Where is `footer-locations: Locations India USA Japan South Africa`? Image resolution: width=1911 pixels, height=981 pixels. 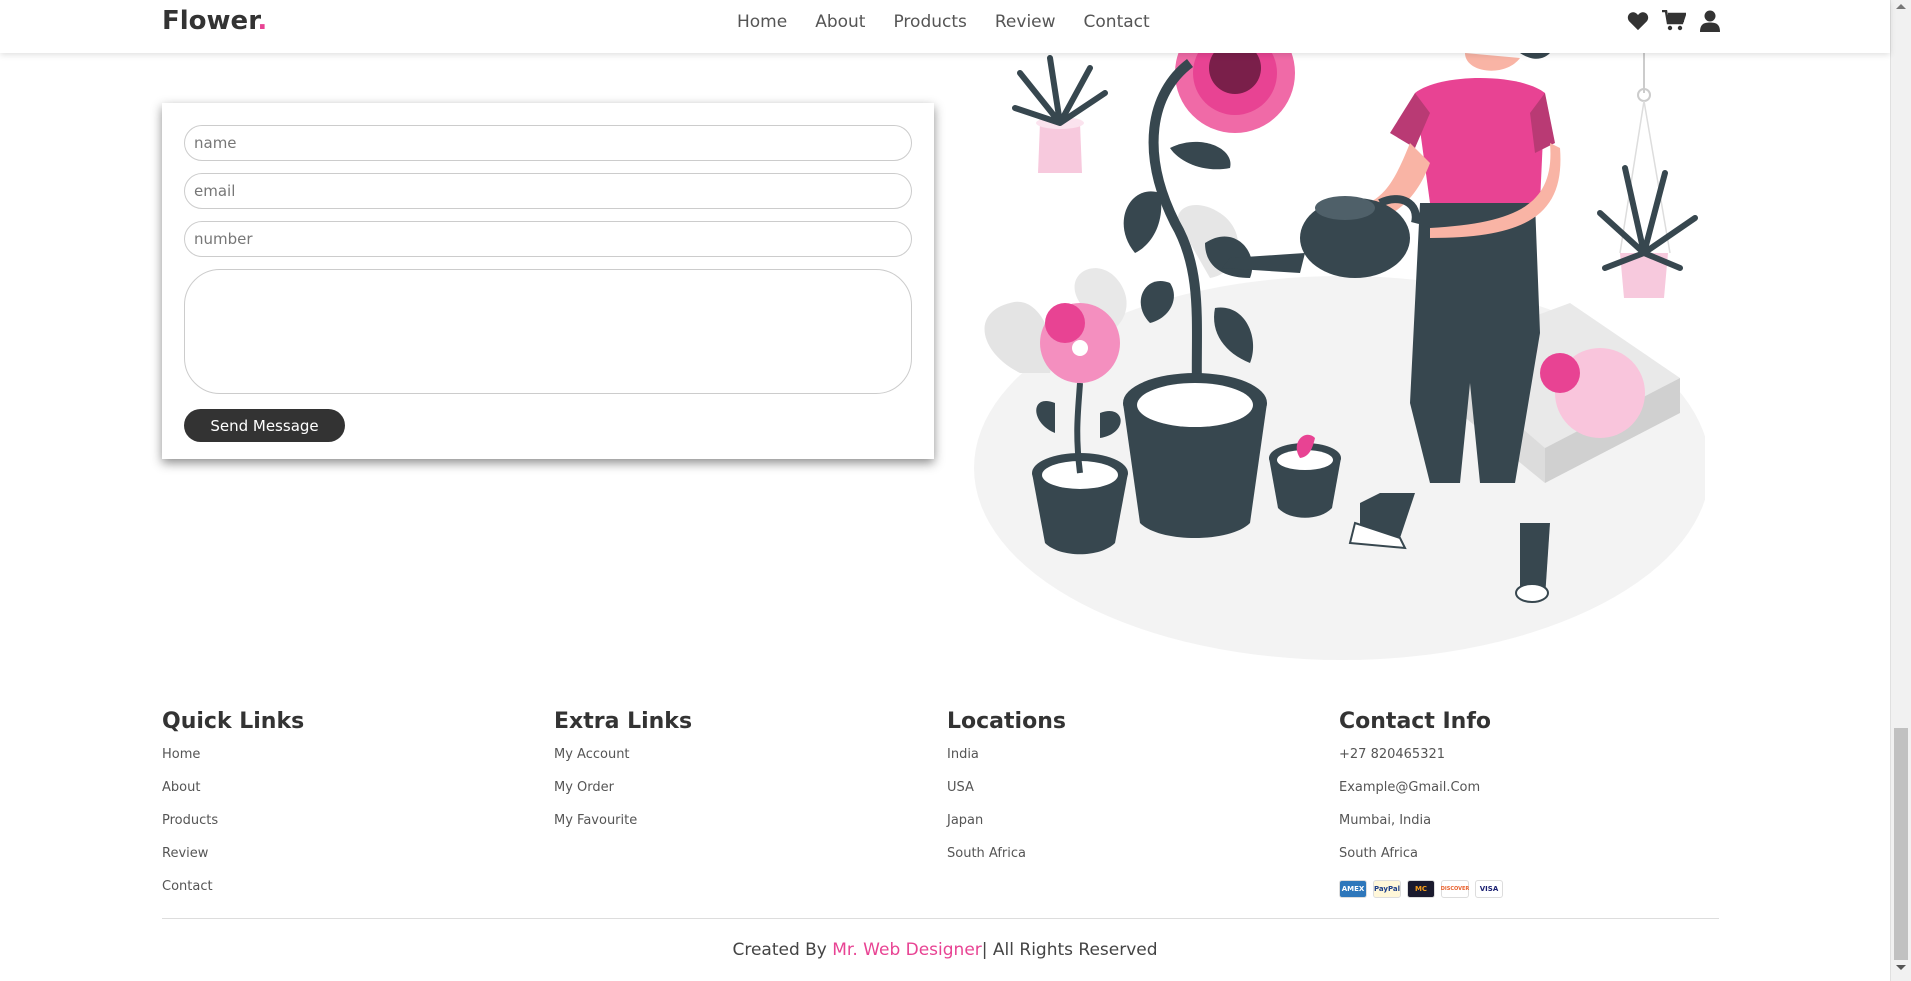 footer-locations: Locations India USA Japan South Africa is located at coordinates (1006, 792).